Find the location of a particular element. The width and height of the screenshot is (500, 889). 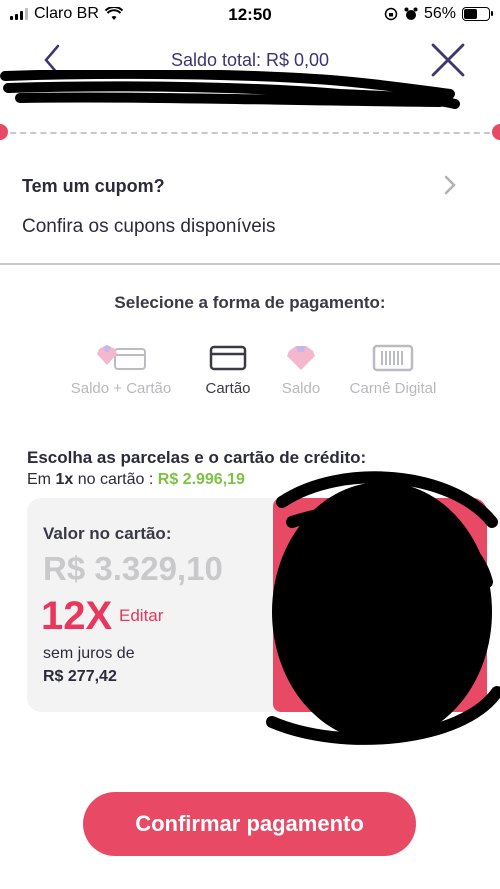

status-bar: Claro BR 12:50 56% is located at coordinates (250, 15).